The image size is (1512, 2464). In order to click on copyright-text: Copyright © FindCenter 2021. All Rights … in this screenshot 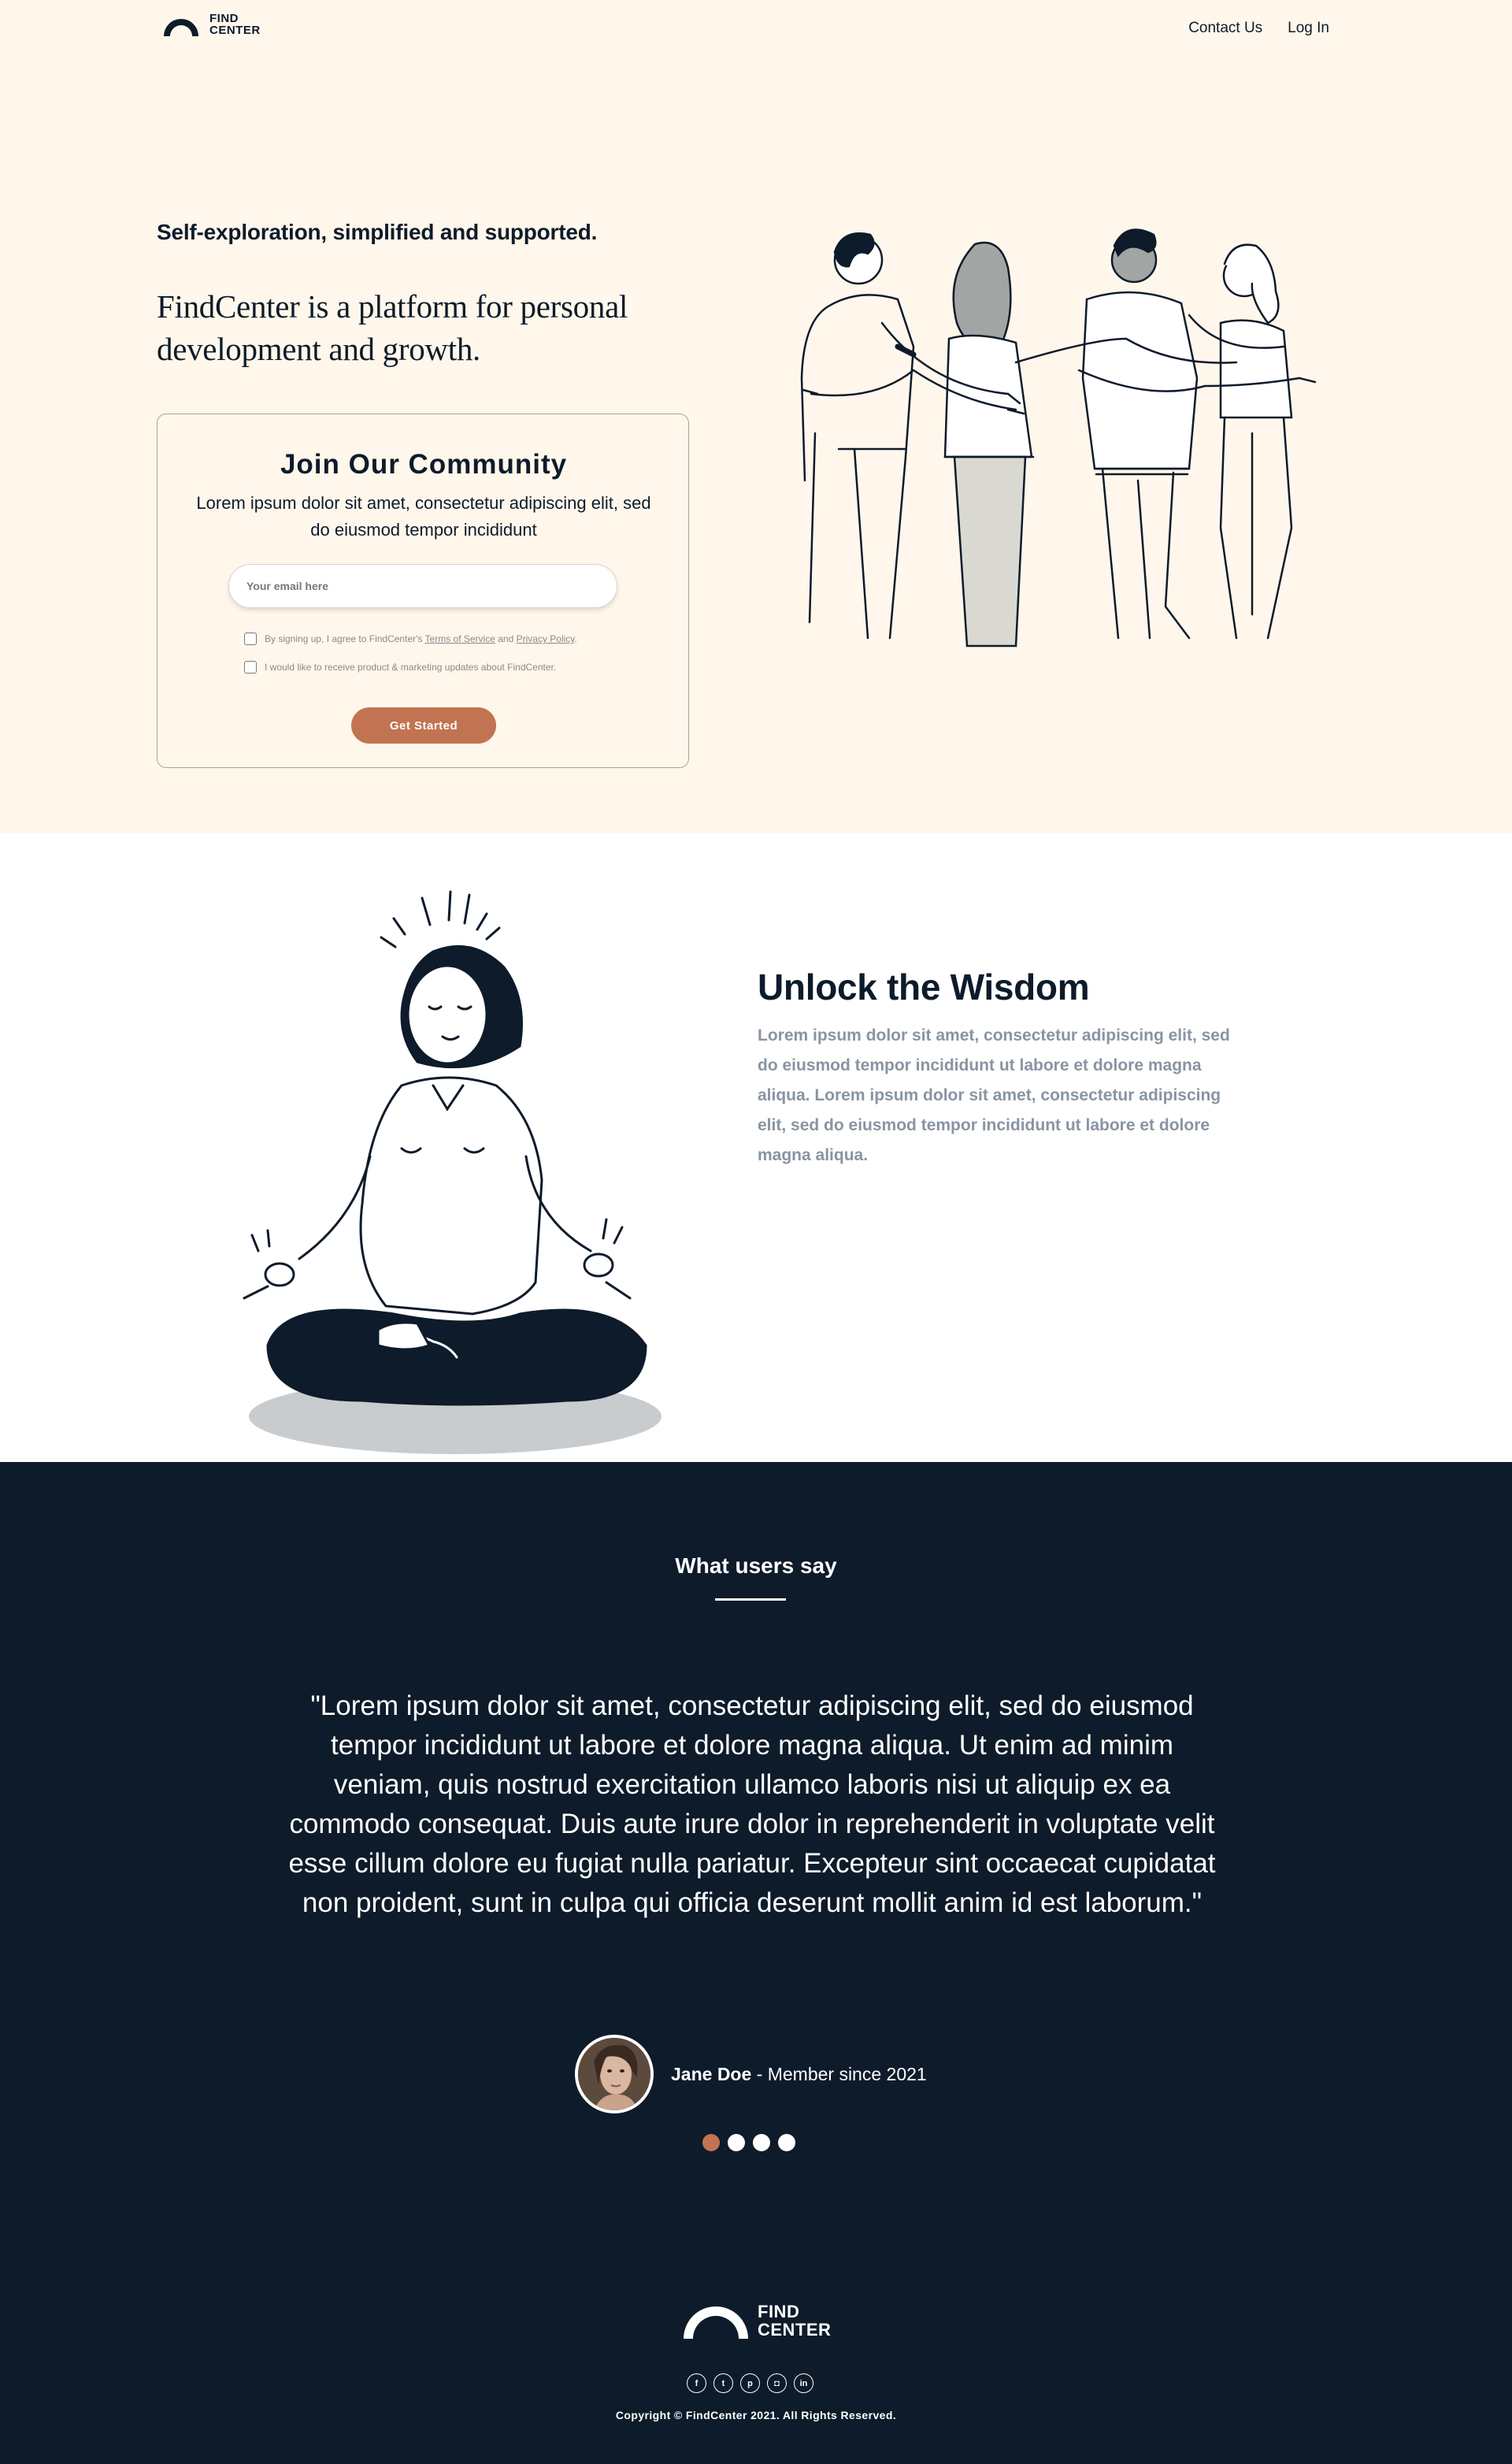, I will do `click(756, 2415)`.